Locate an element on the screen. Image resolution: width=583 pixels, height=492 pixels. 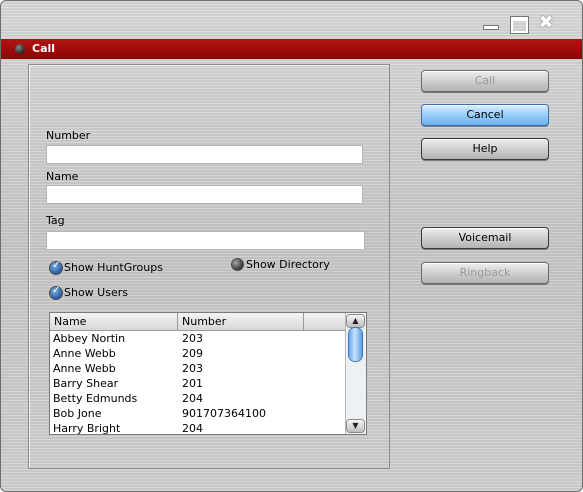
list-row: Bob Jone 901707364100 is located at coordinates (198, 413).